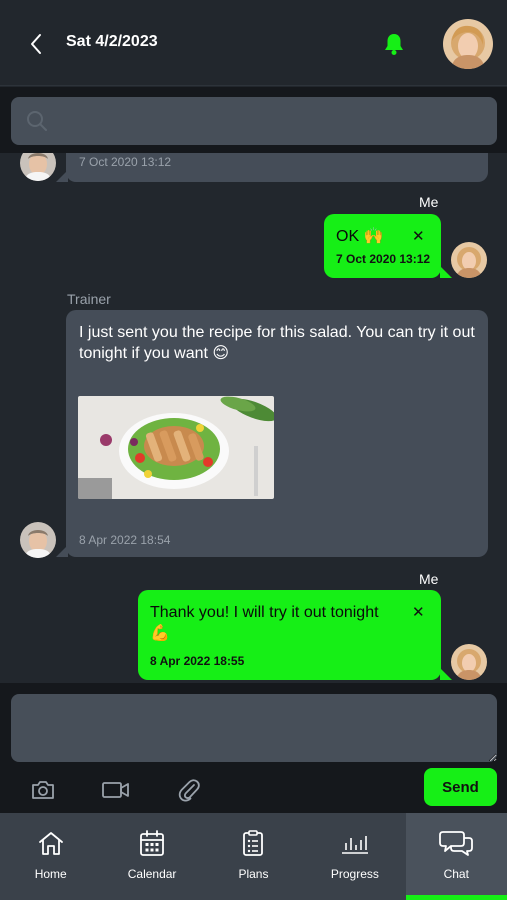 This screenshot has width=507, height=900. Describe the element at coordinates (197, 661) in the screenshot. I see `message-timestamp: 8 Apr 2022 18:55` at that location.